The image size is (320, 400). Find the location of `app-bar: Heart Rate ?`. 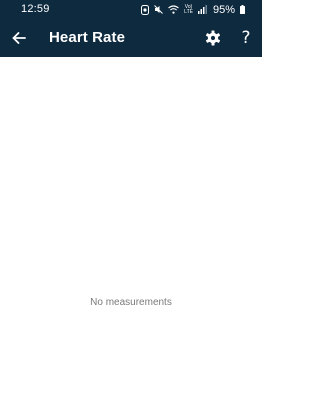

app-bar: Heart Rate ? is located at coordinates (131, 38).